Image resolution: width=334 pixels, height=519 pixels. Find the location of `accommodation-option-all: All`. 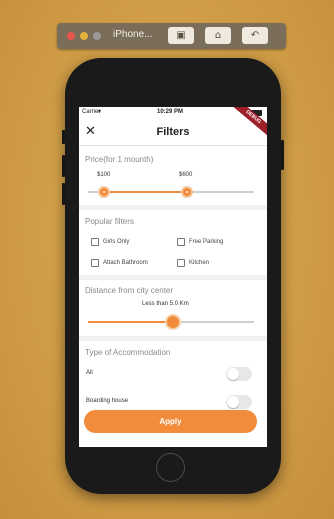

accommodation-option-all: All is located at coordinates (89, 373).